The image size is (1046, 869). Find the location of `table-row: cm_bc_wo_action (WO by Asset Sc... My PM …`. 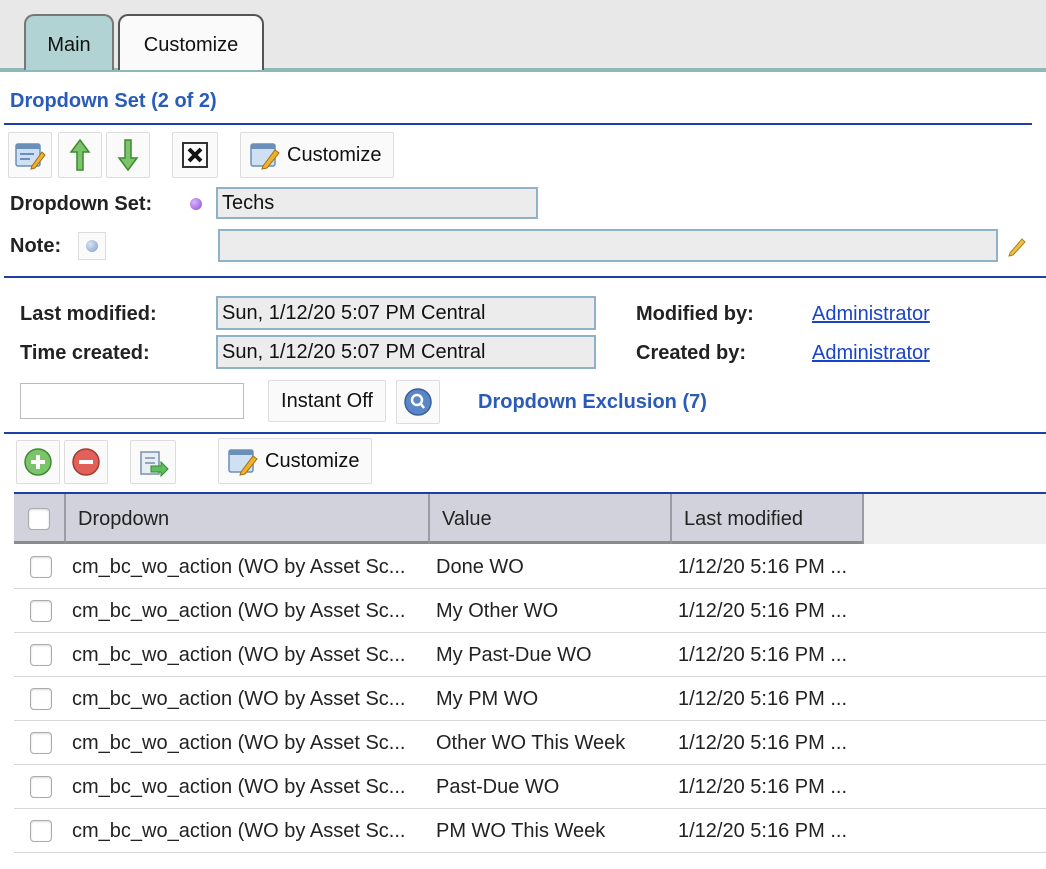

table-row: cm_bc_wo_action (WO by Asset Sc... My PM … is located at coordinates (530, 699).